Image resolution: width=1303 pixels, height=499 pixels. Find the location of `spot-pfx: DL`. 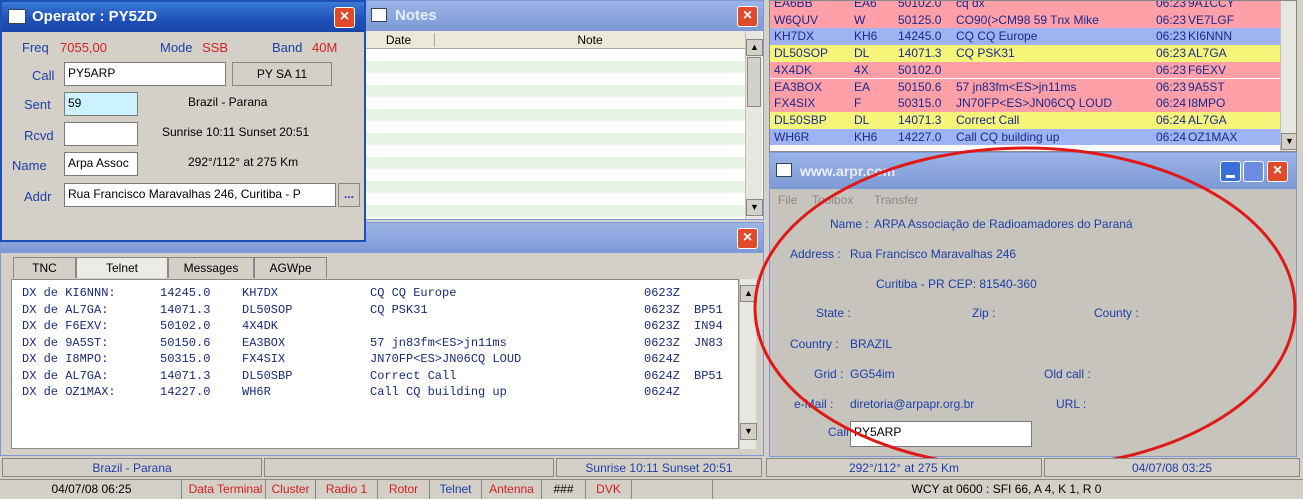

spot-pfx: DL is located at coordinates (862, 119).